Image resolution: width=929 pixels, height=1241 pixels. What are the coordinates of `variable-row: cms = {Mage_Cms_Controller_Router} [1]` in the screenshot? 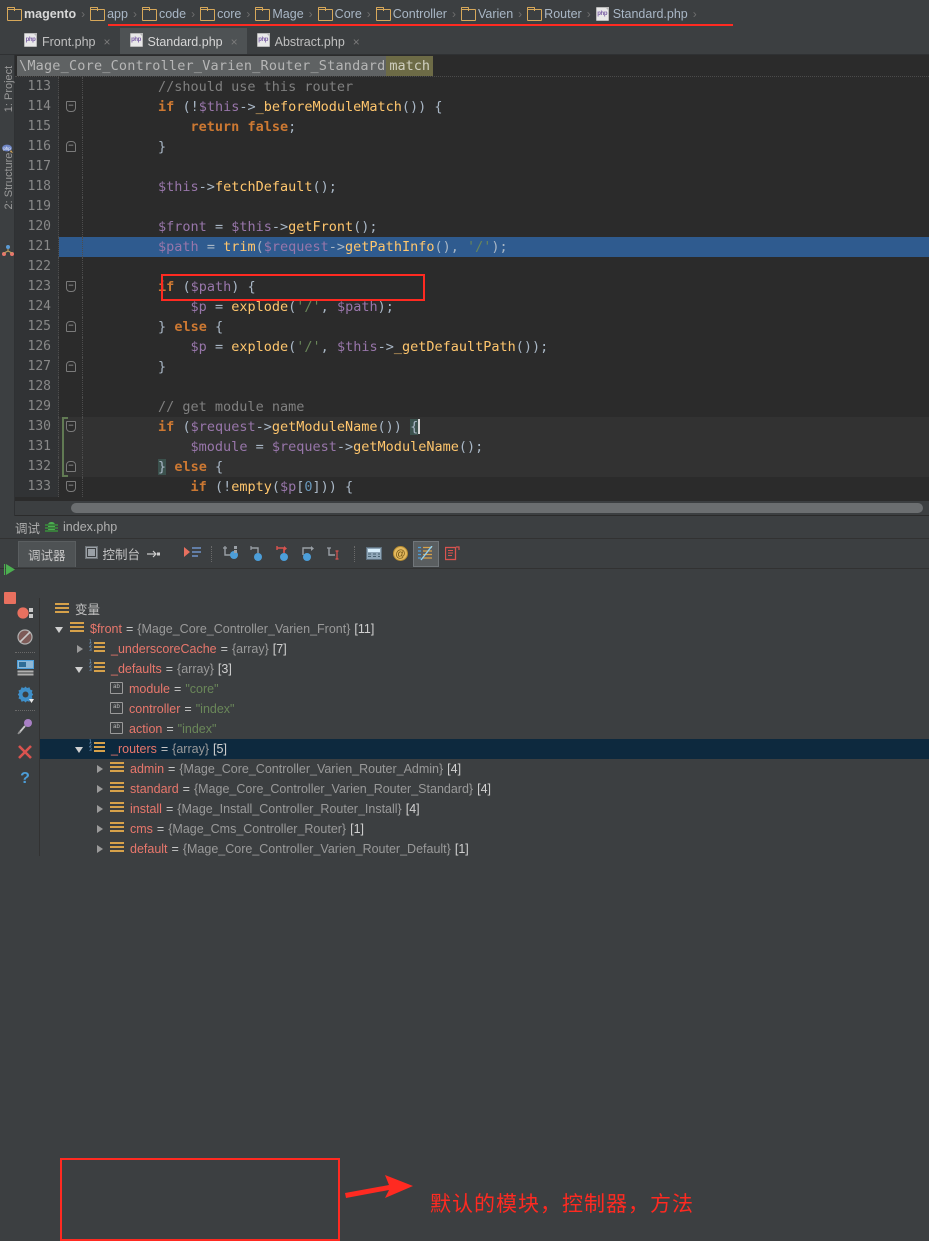 It's located at (484, 829).